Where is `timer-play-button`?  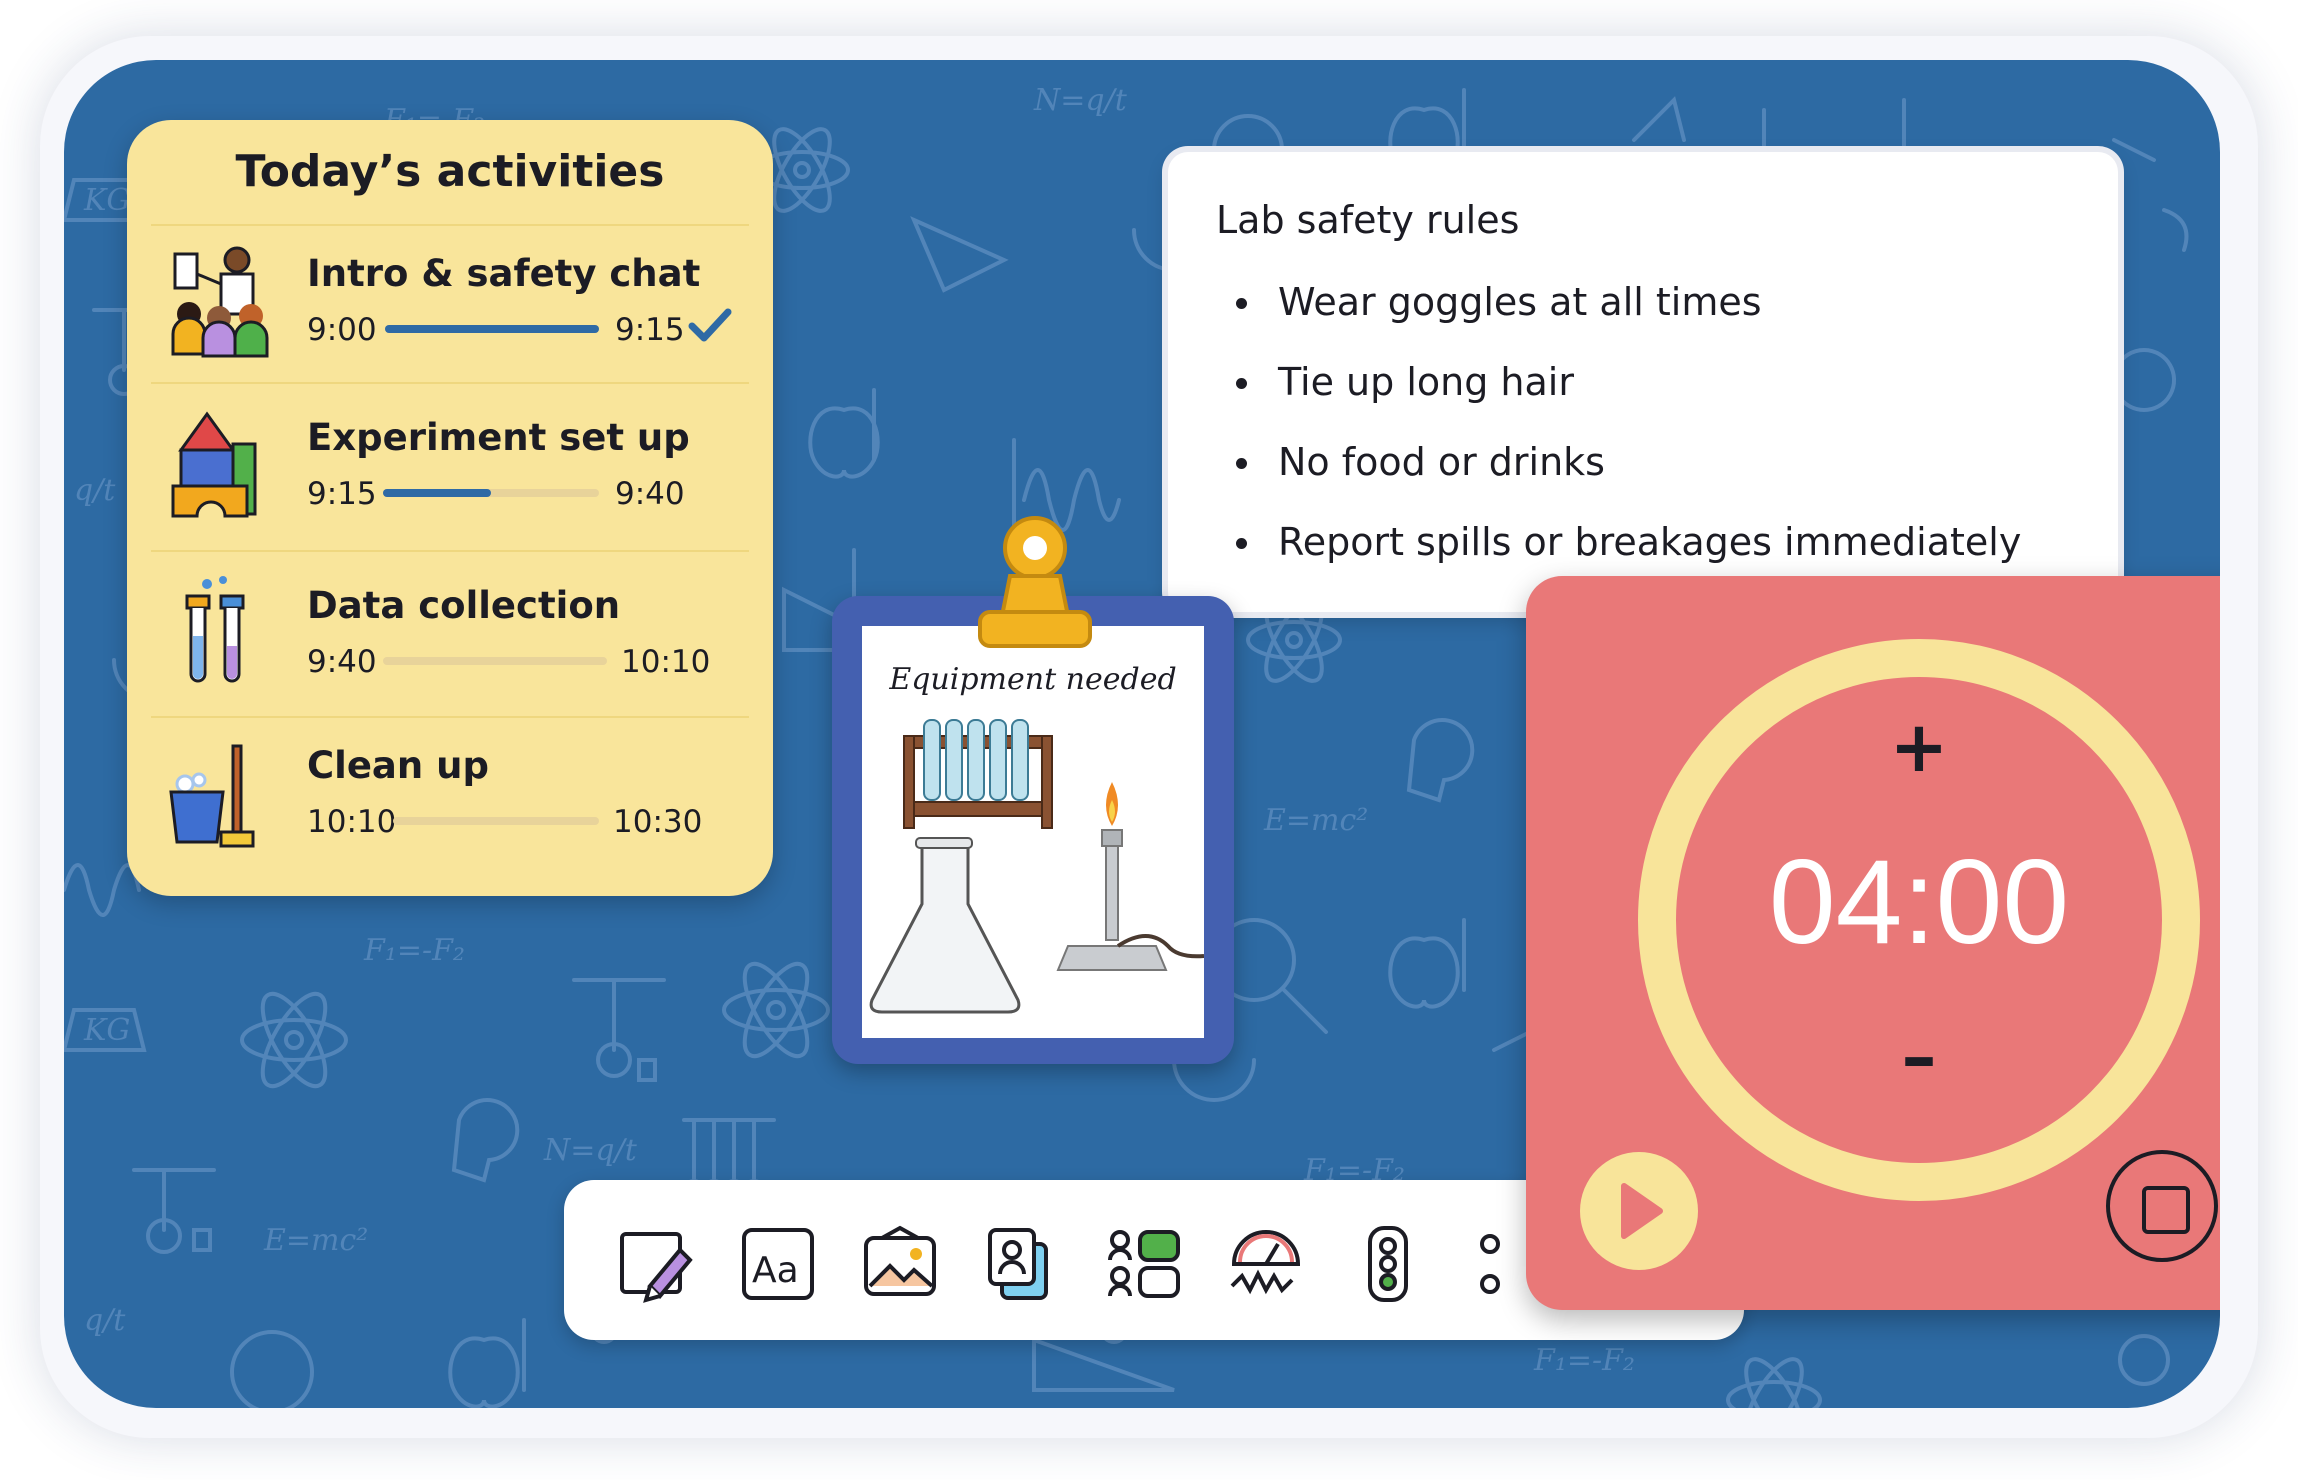
timer-play-button is located at coordinates (1639, 1211).